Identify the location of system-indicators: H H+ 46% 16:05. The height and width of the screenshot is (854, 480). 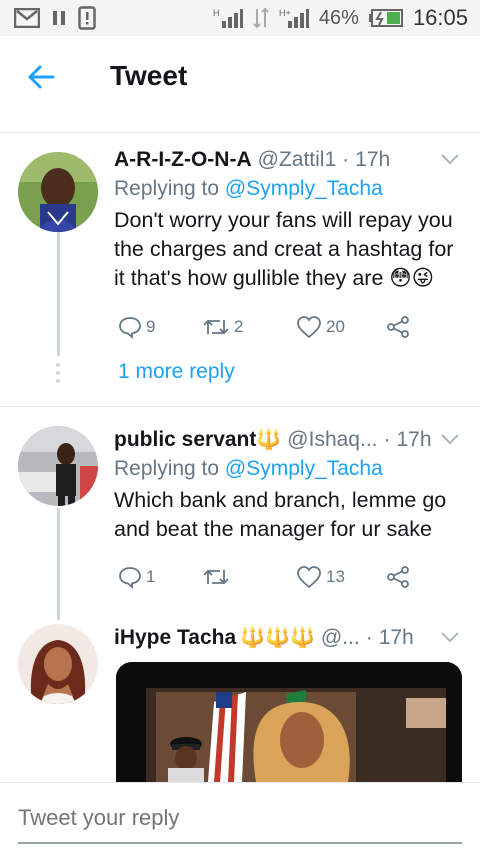
(346, 18).